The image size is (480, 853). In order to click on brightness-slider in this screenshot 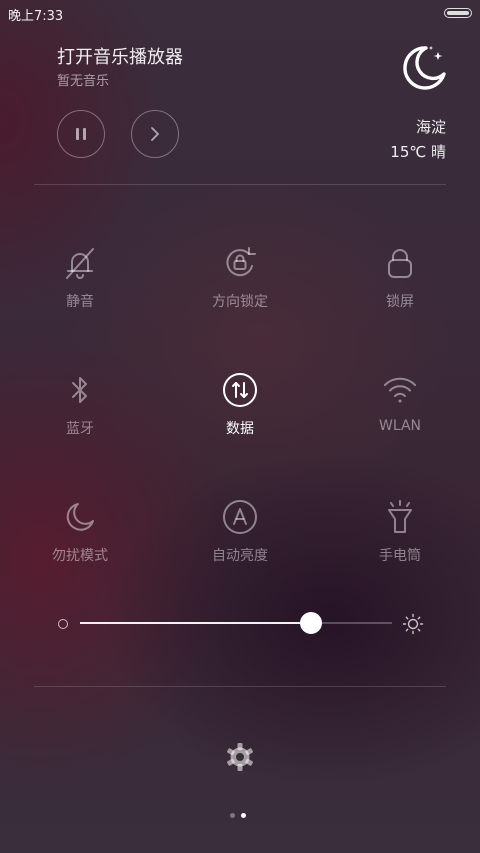, I will do `click(236, 623)`.